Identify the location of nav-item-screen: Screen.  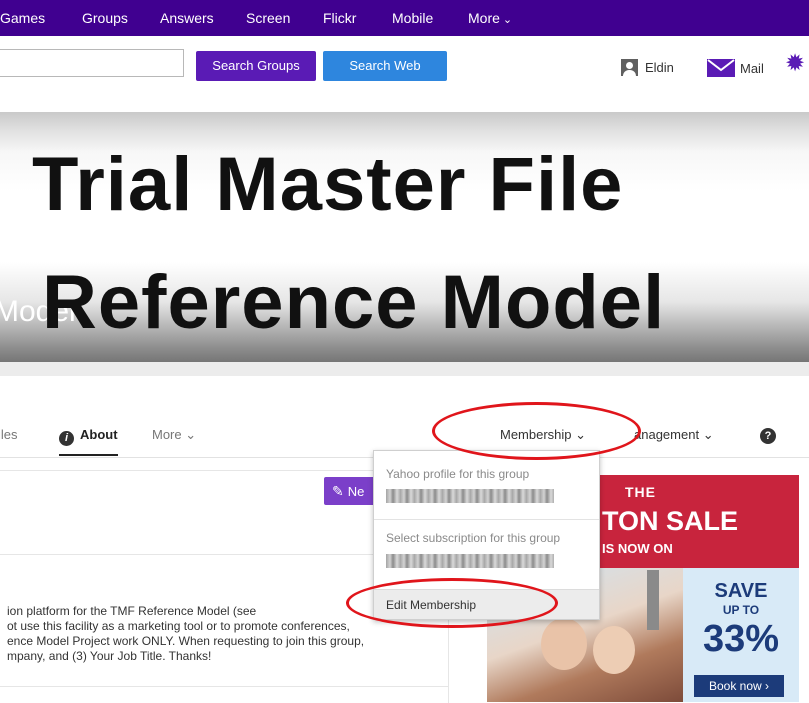
(268, 18).